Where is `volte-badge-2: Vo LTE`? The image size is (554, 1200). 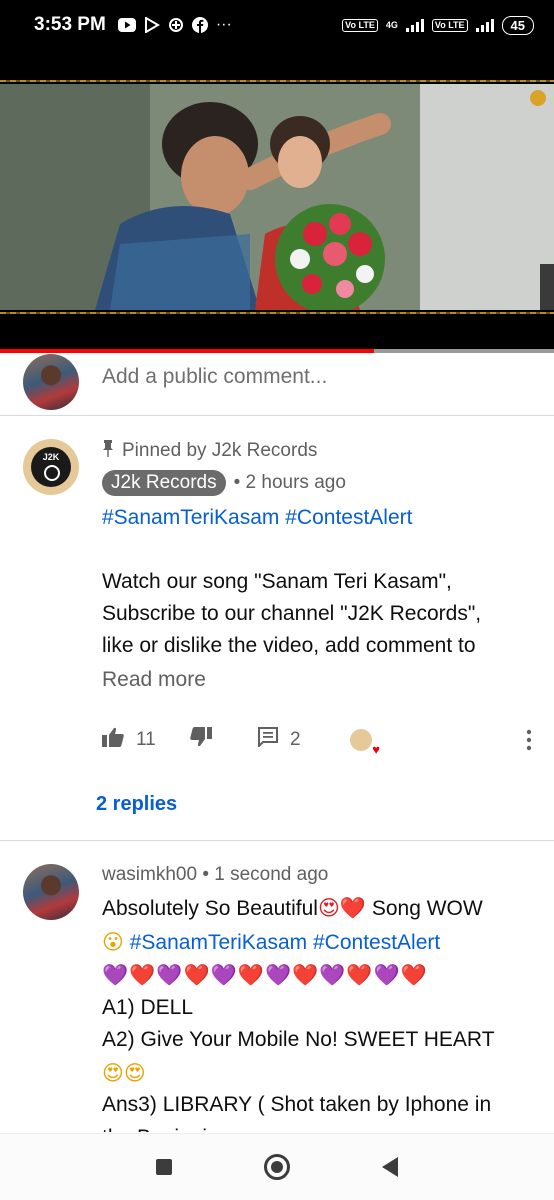
volte-badge-2: Vo LTE is located at coordinates (449, 25).